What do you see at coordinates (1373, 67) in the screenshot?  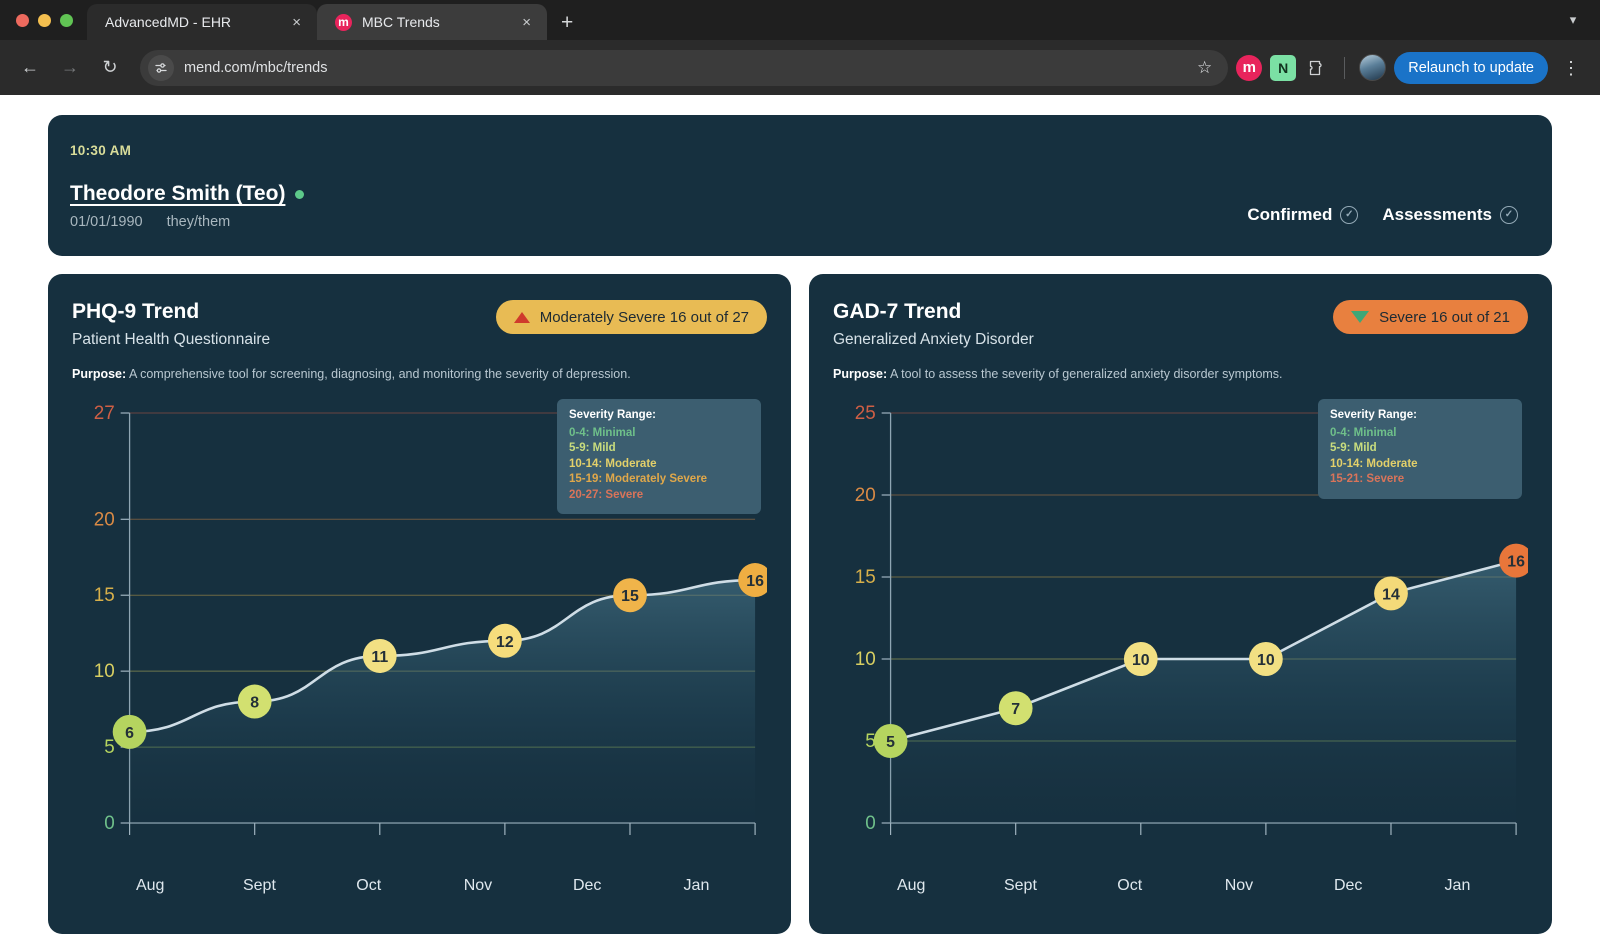 I see `profile-avatar` at bounding box center [1373, 67].